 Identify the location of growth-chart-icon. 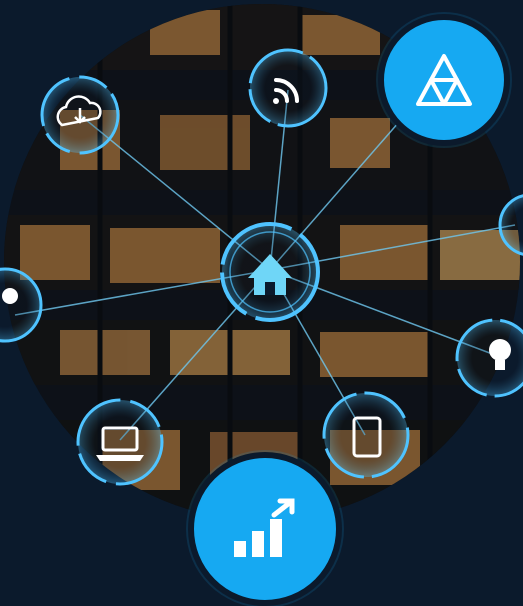
(264, 527).